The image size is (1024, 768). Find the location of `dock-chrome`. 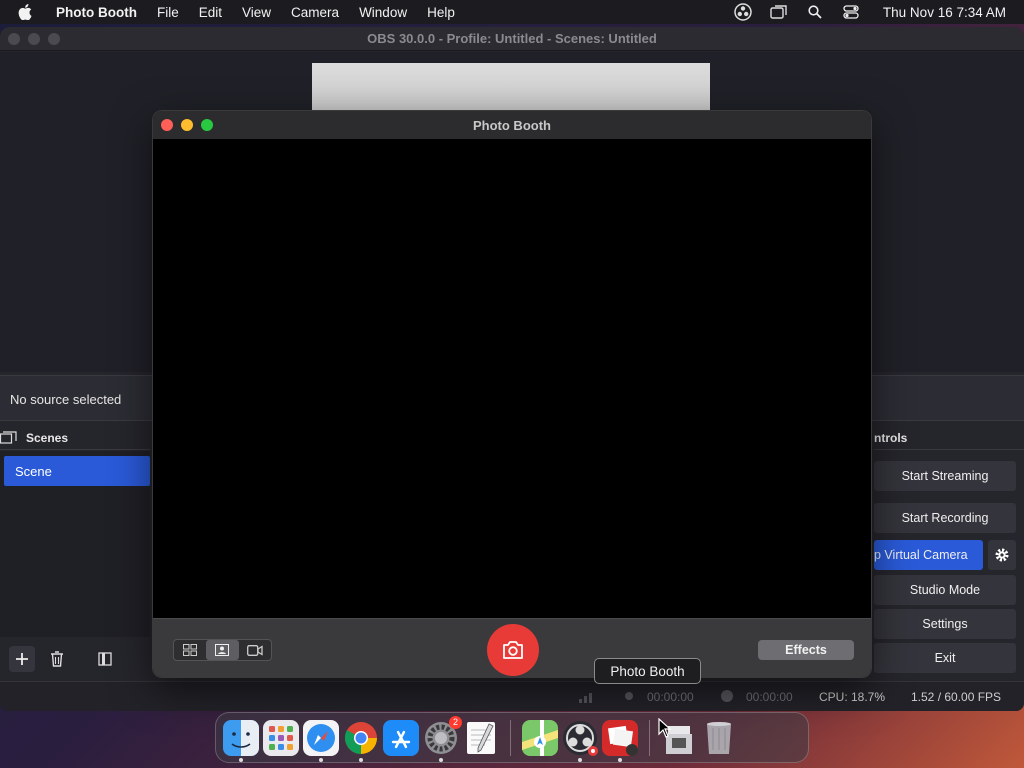

dock-chrome is located at coordinates (361, 741).